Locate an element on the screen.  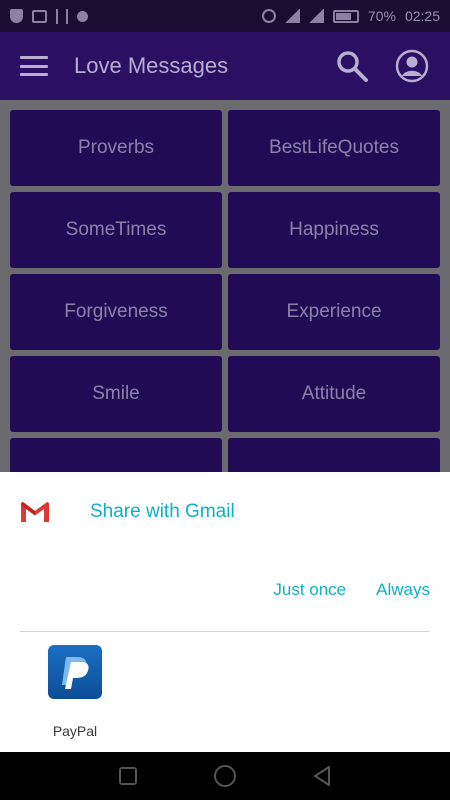
alarm-icon is located at coordinates (268, 16).